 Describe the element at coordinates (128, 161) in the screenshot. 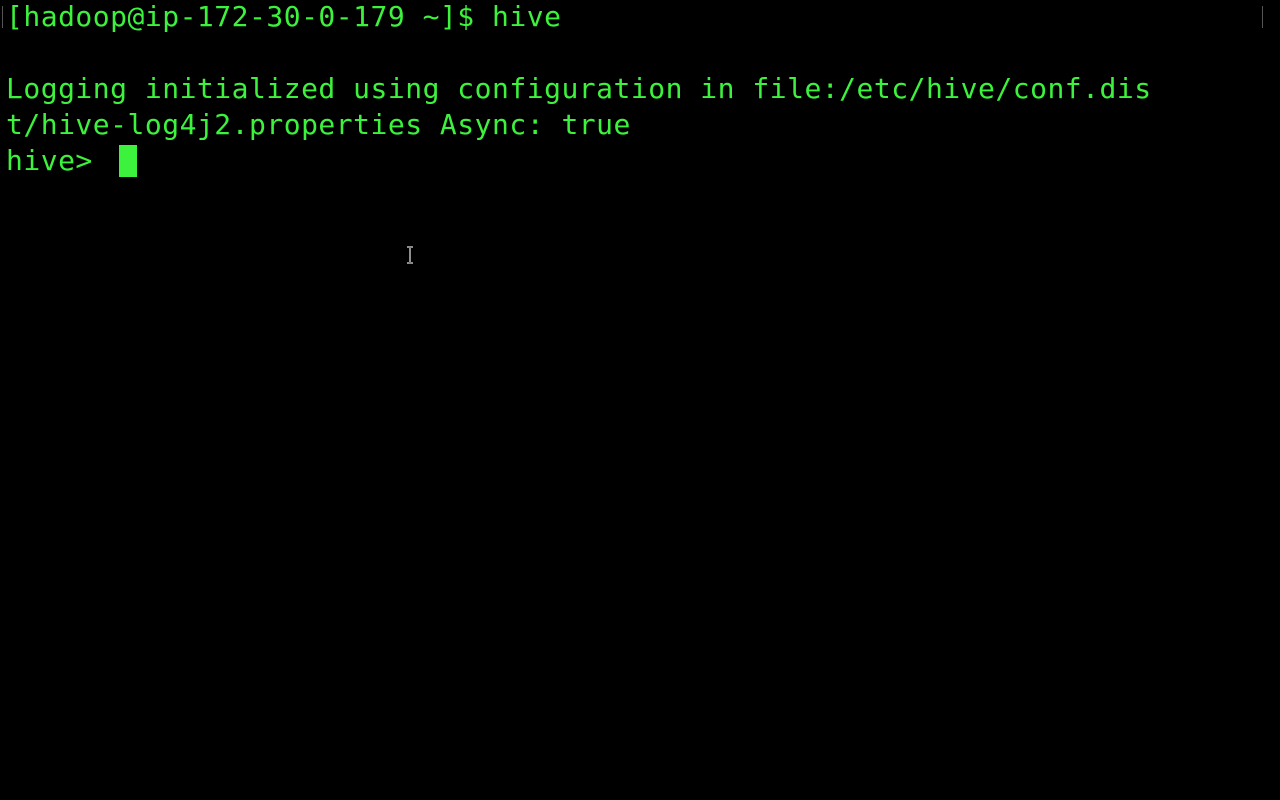

I see `block-cursor` at that location.